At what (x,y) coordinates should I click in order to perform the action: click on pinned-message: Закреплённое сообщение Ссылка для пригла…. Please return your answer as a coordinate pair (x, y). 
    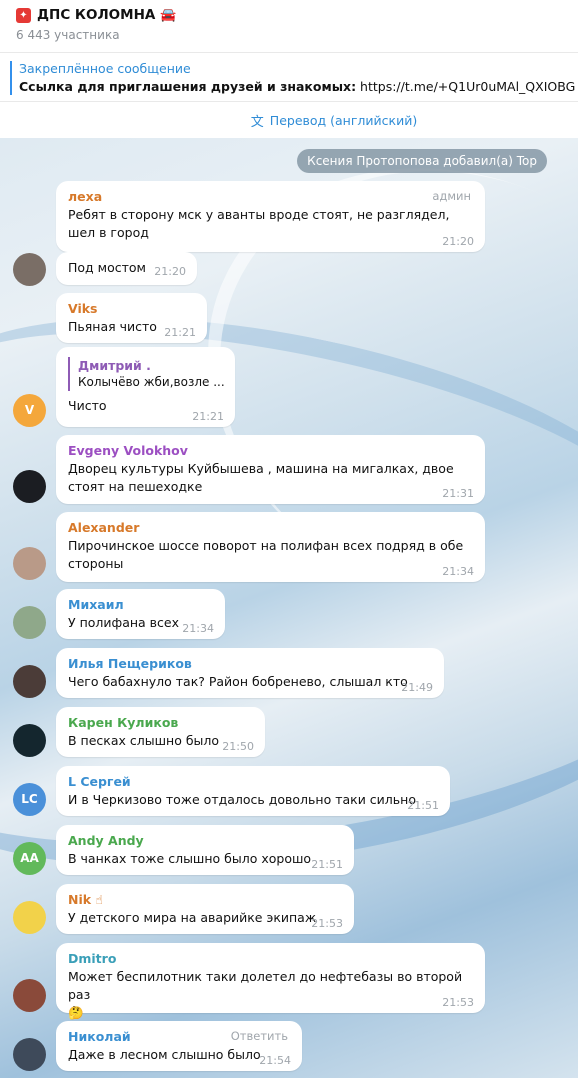
    Looking at the image, I should click on (289, 77).